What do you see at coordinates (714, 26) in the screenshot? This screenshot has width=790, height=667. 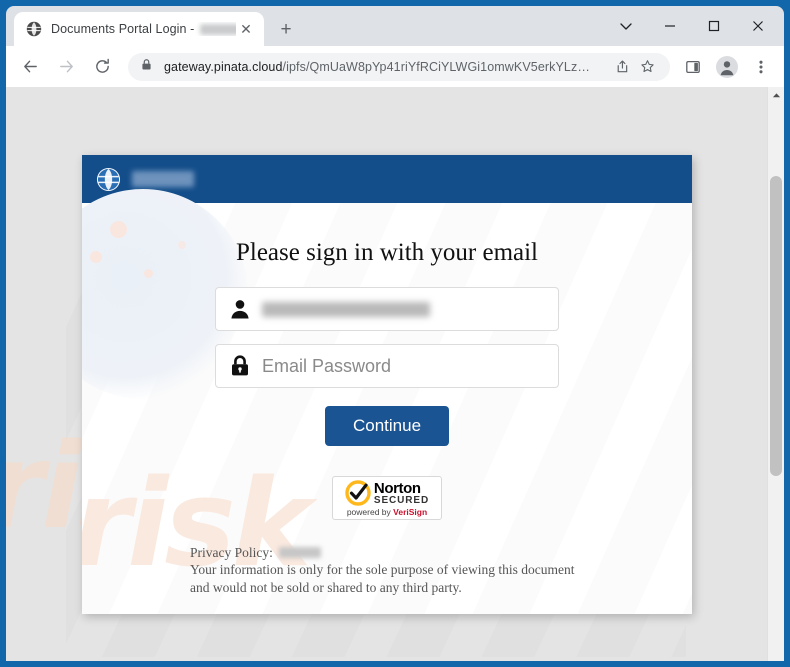 I see `maximize-button` at bounding box center [714, 26].